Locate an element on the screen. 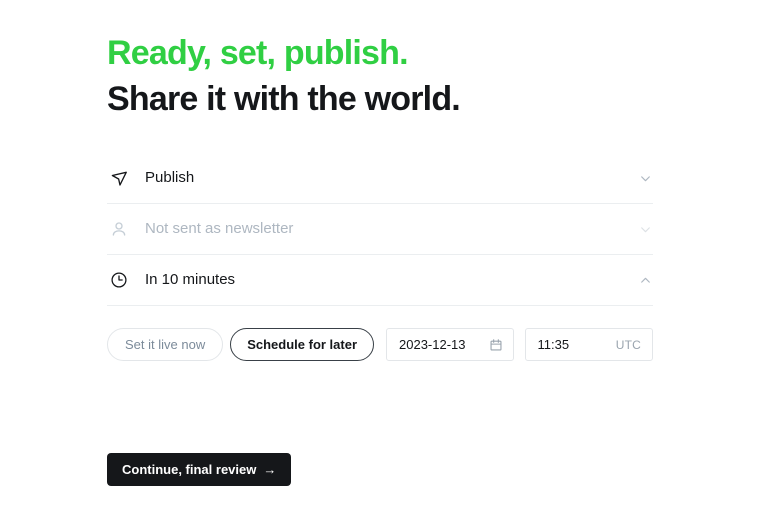 The width and height of the screenshot is (778, 523). set-it-live-now-button: Set it live now is located at coordinates (165, 344).